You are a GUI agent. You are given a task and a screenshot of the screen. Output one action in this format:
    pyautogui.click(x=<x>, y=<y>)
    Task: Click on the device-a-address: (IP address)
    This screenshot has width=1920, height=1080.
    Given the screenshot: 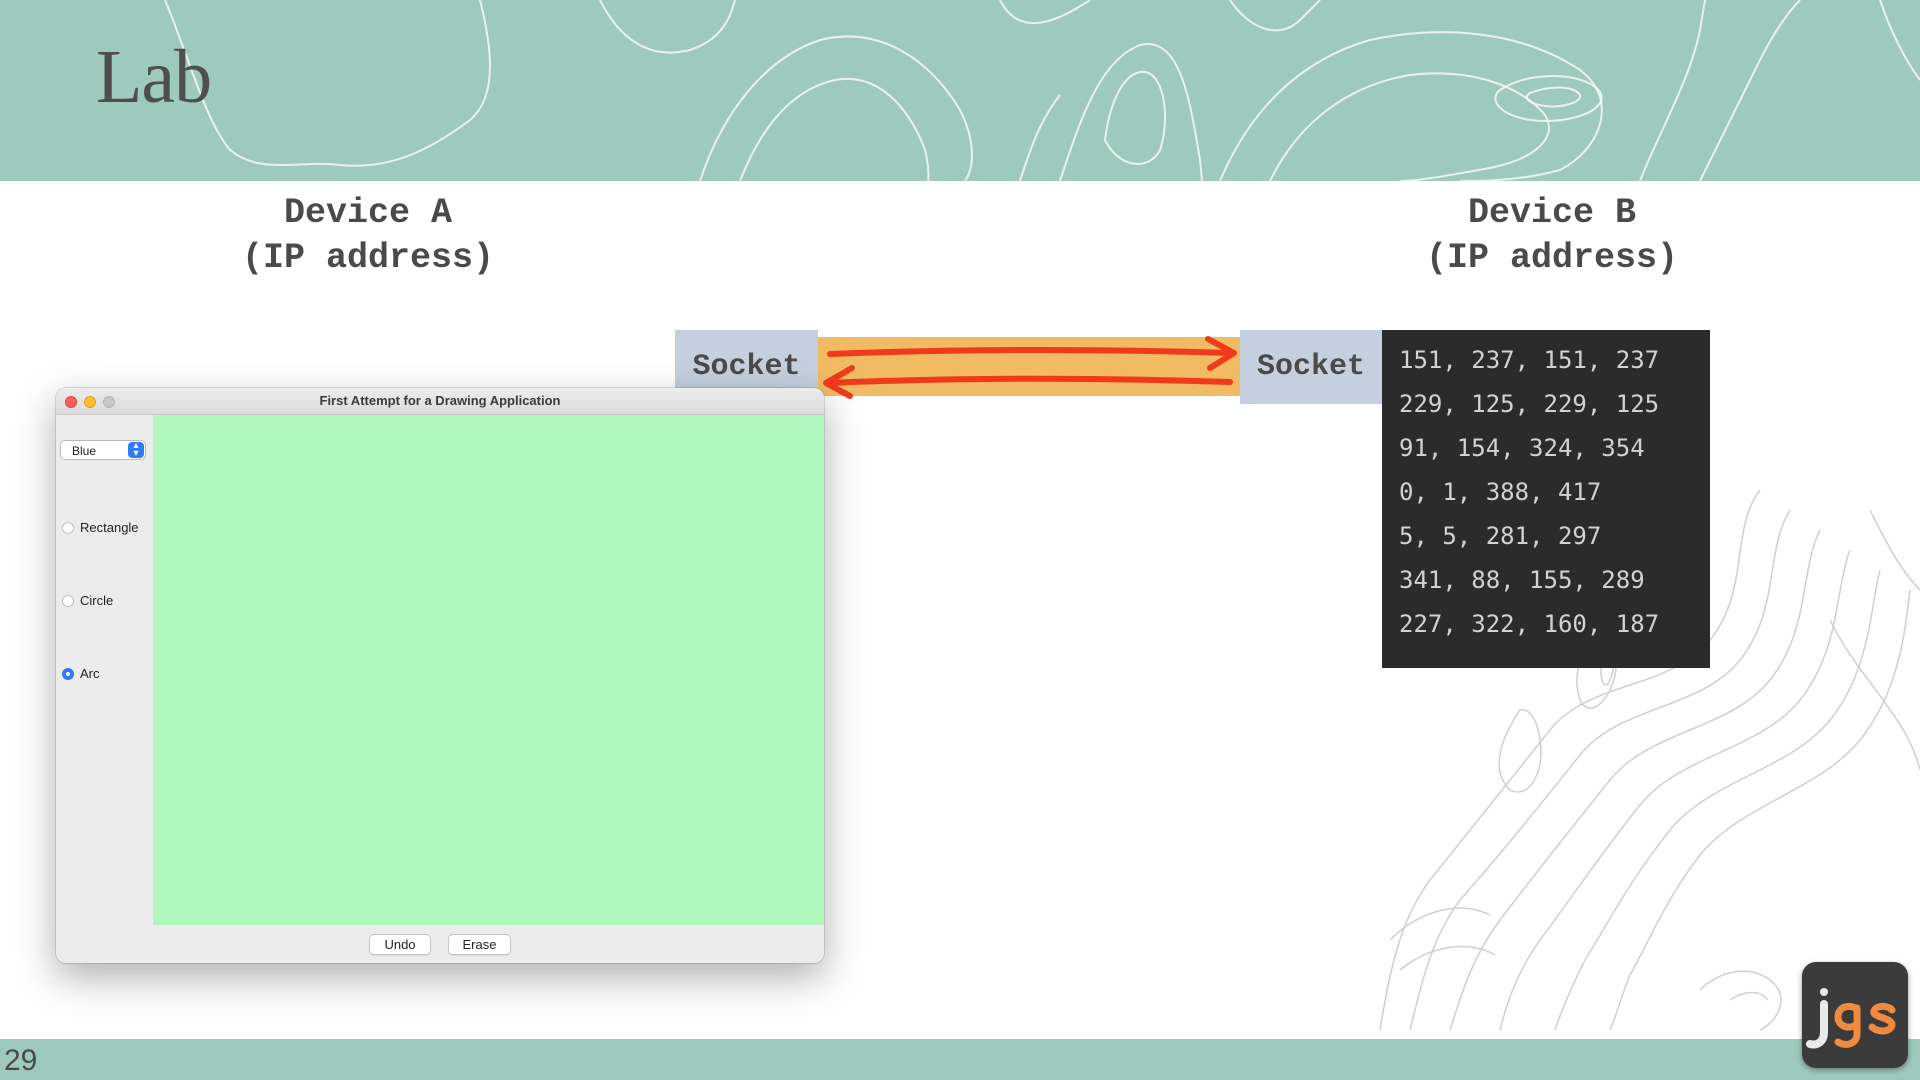 What is the action you would take?
    pyautogui.click(x=368, y=258)
    